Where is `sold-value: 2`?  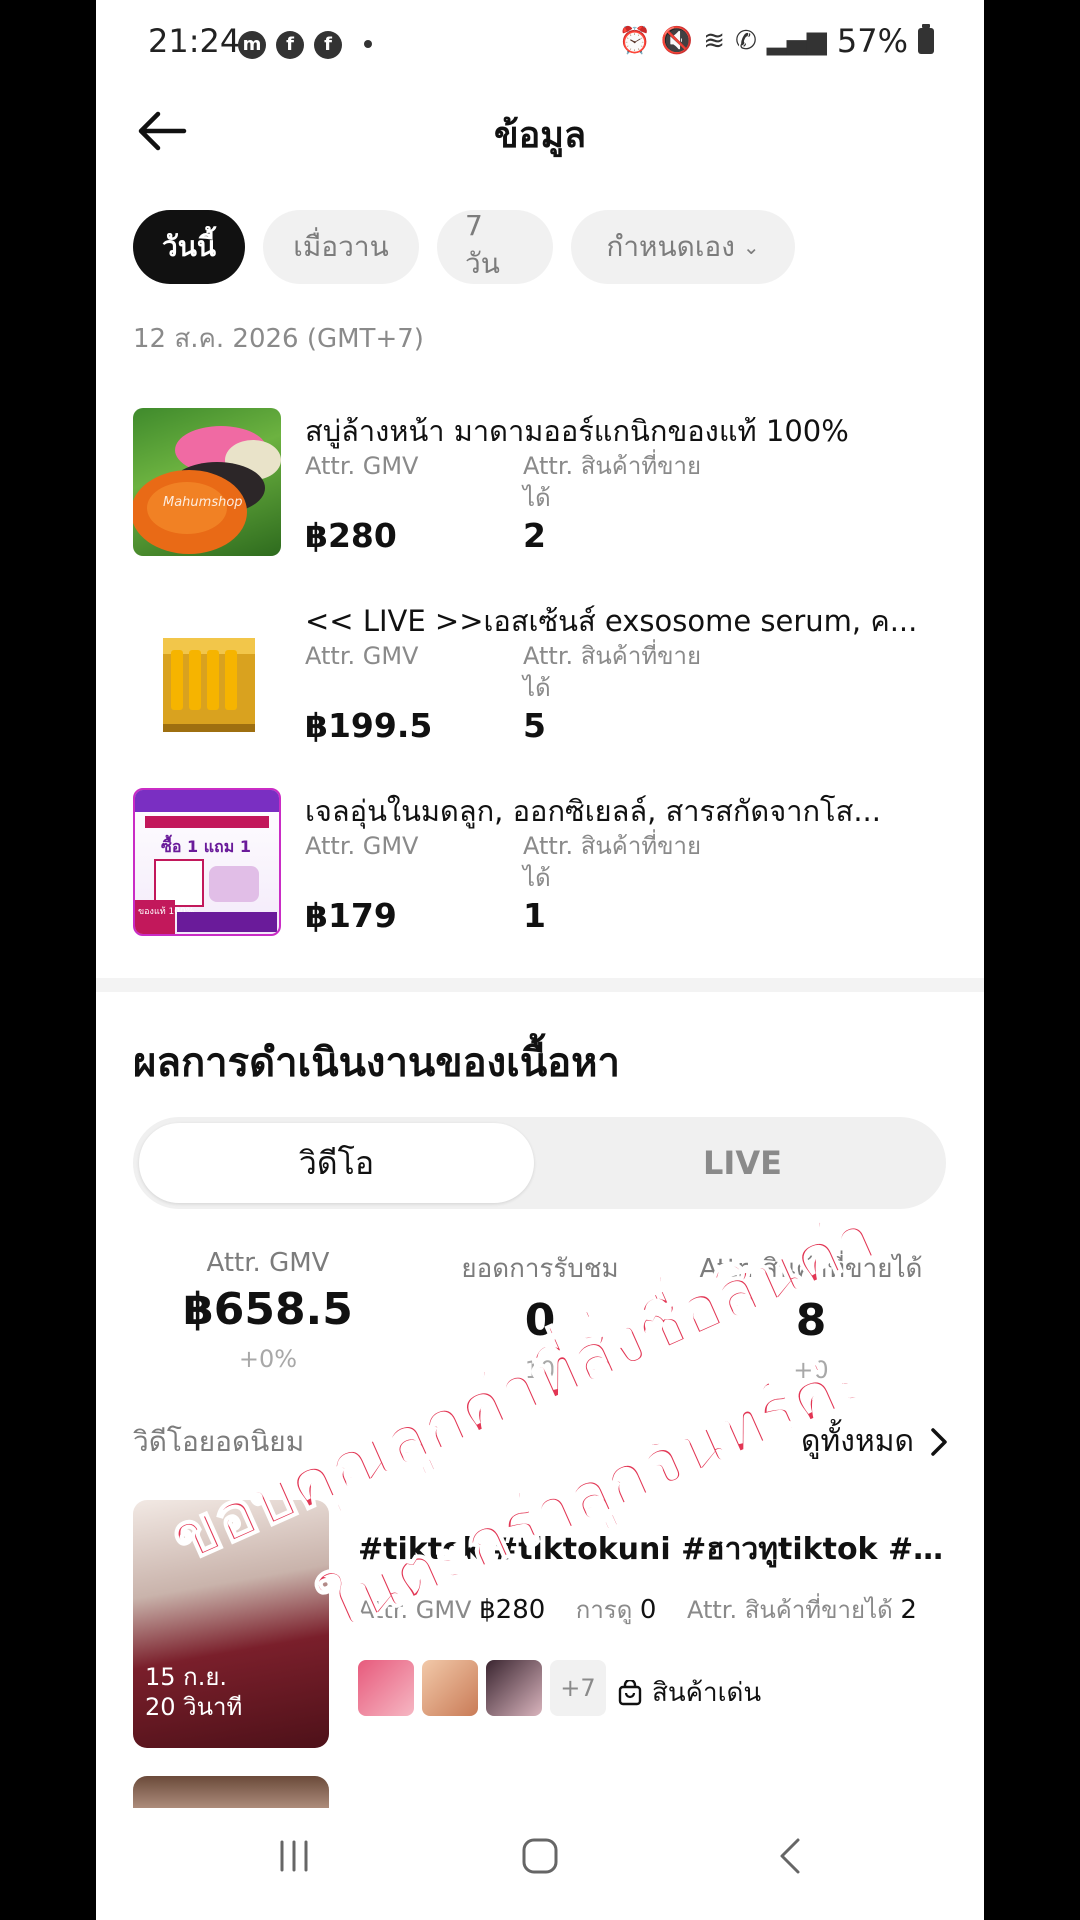
sold-value: 2 is located at coordinates (534, 535).